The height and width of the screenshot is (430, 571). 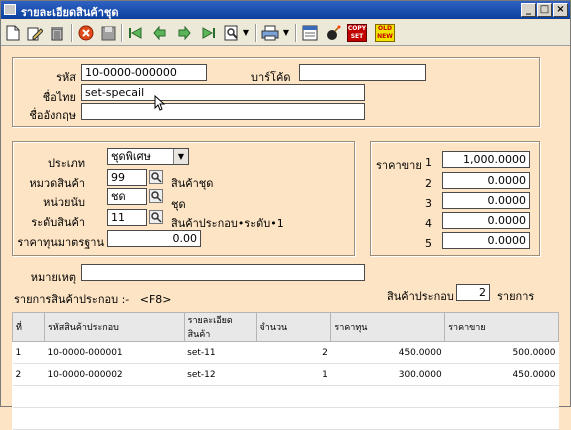 What do you see at coordinates (270, 33) in the screenshot?
I see `print-icon` at bounding box center [270, 33].